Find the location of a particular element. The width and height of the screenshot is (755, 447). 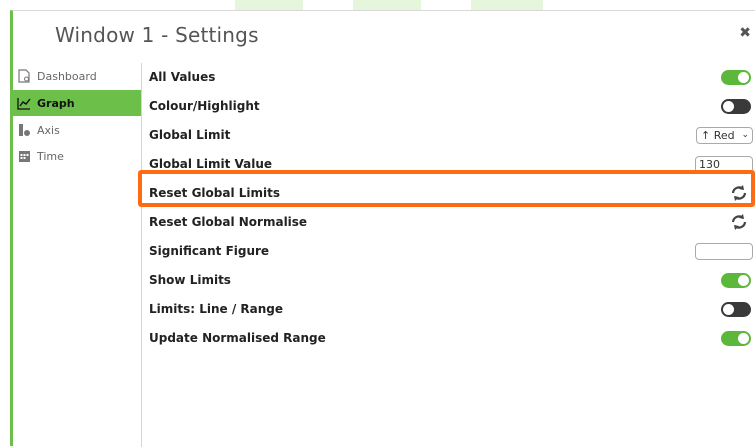

sidebar-item-label: Time is located at coordinates (50, 156).